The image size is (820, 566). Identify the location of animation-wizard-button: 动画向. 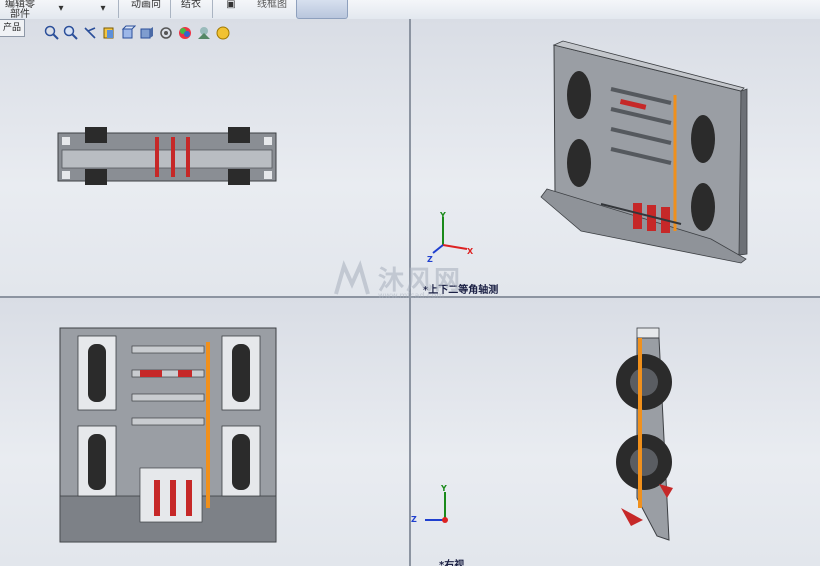
(146, 9).